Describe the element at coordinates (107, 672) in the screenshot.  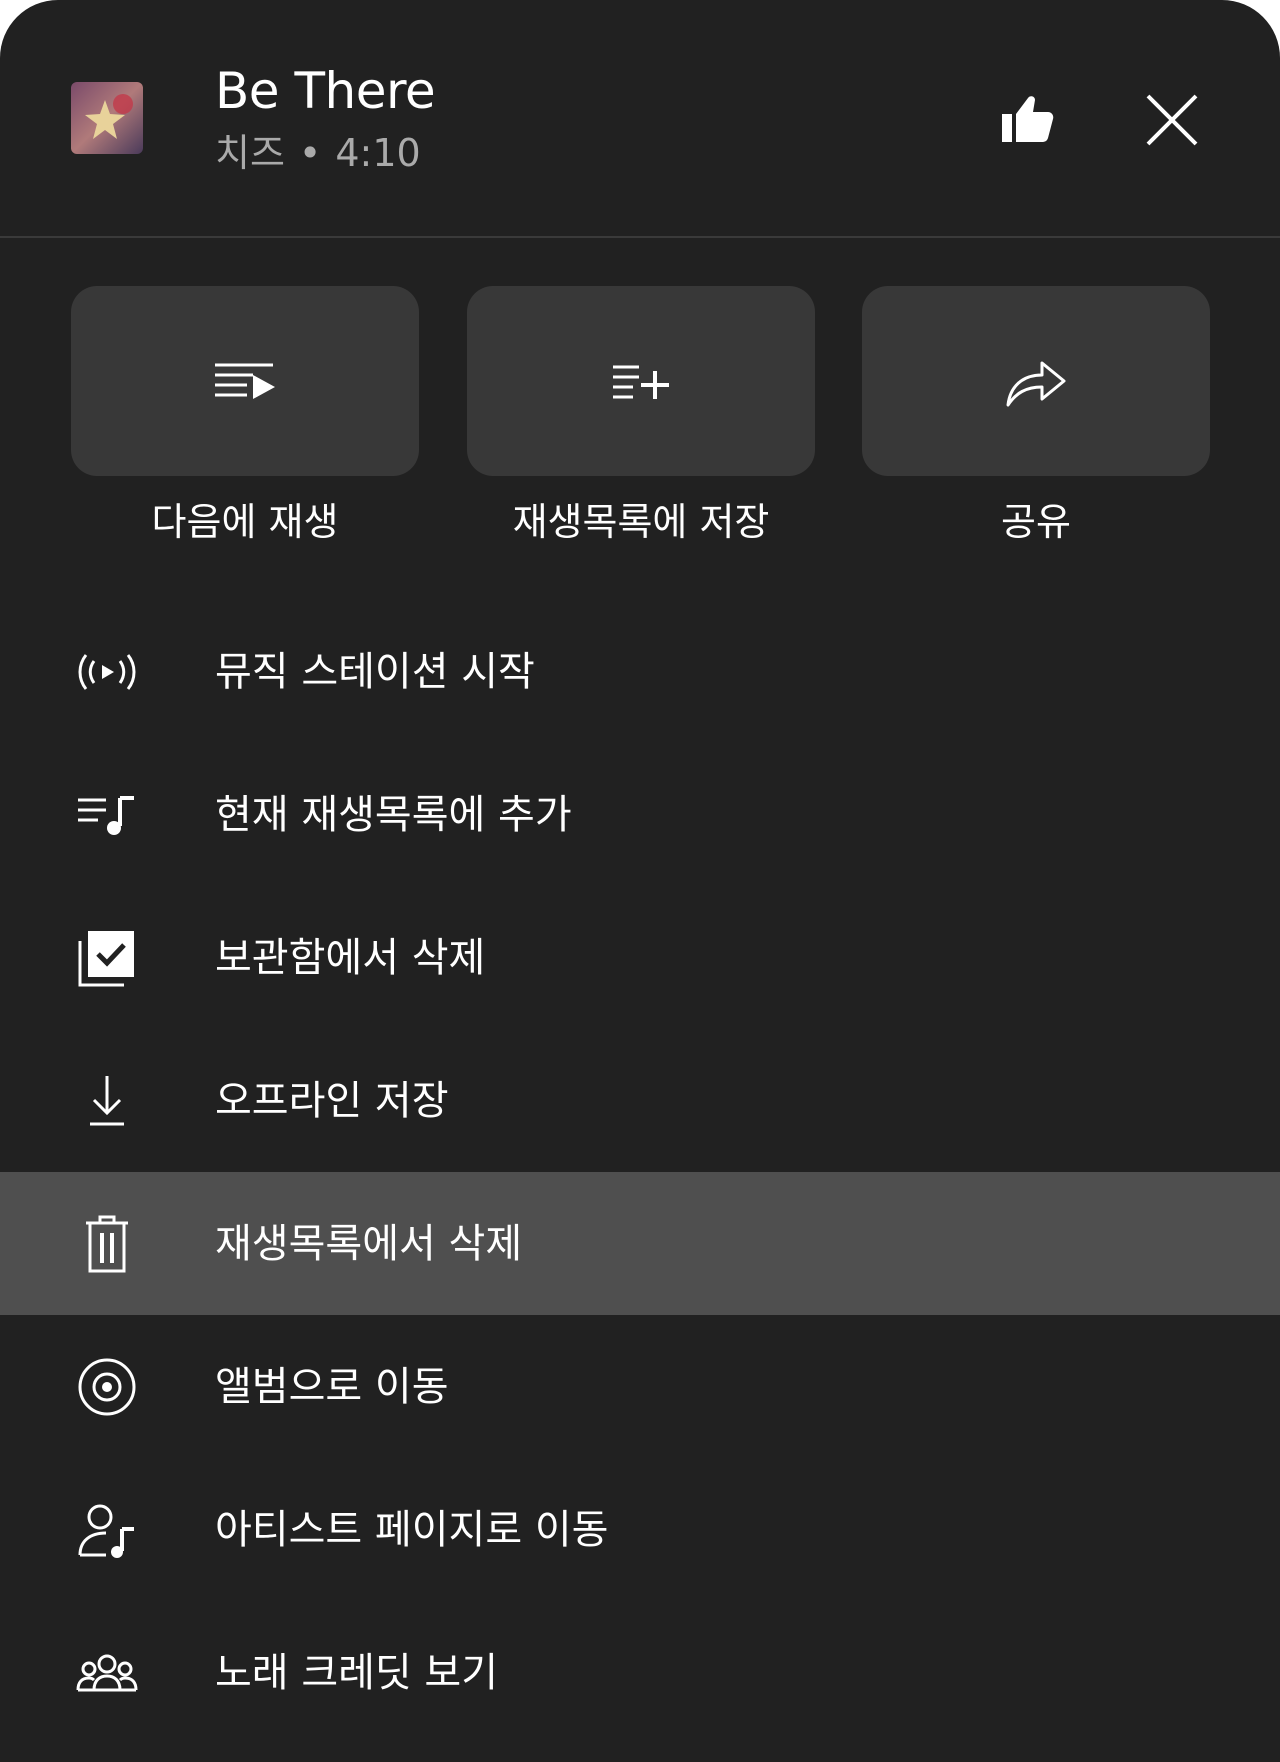
I see `radio-icon` at that location.